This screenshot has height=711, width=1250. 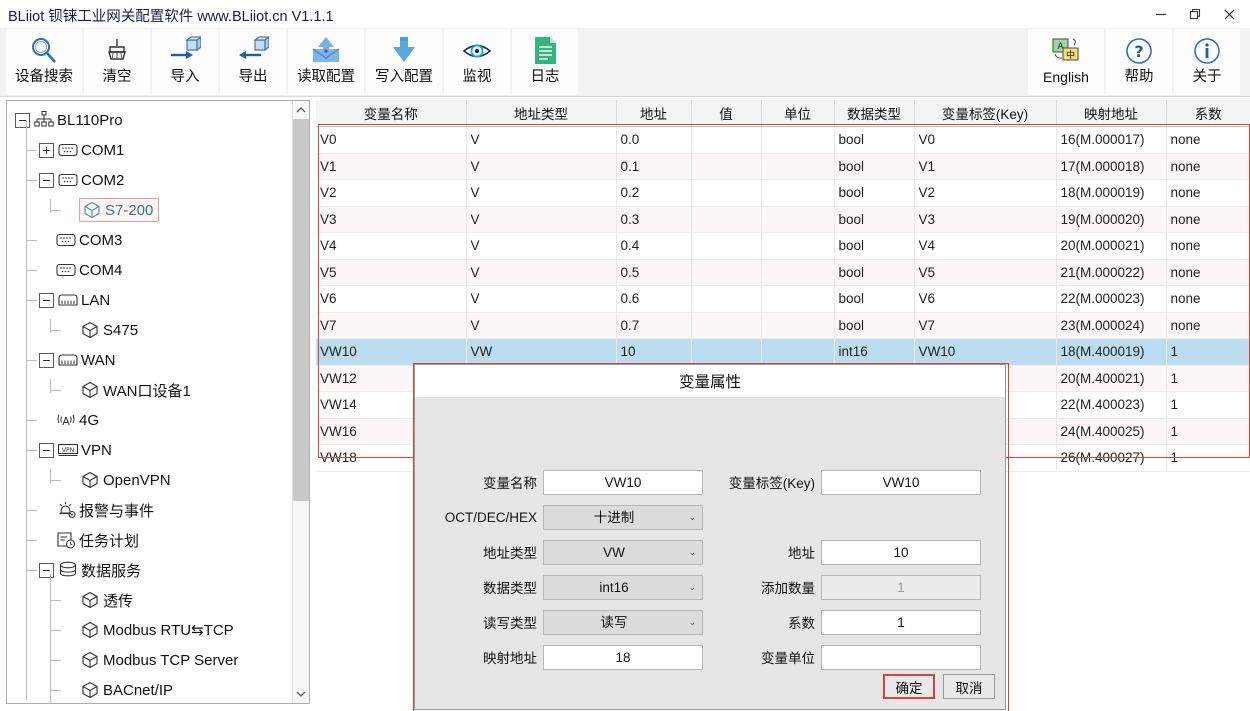 I want to click on table-cell: 24(M.400025), so click(x=1111, y=431).